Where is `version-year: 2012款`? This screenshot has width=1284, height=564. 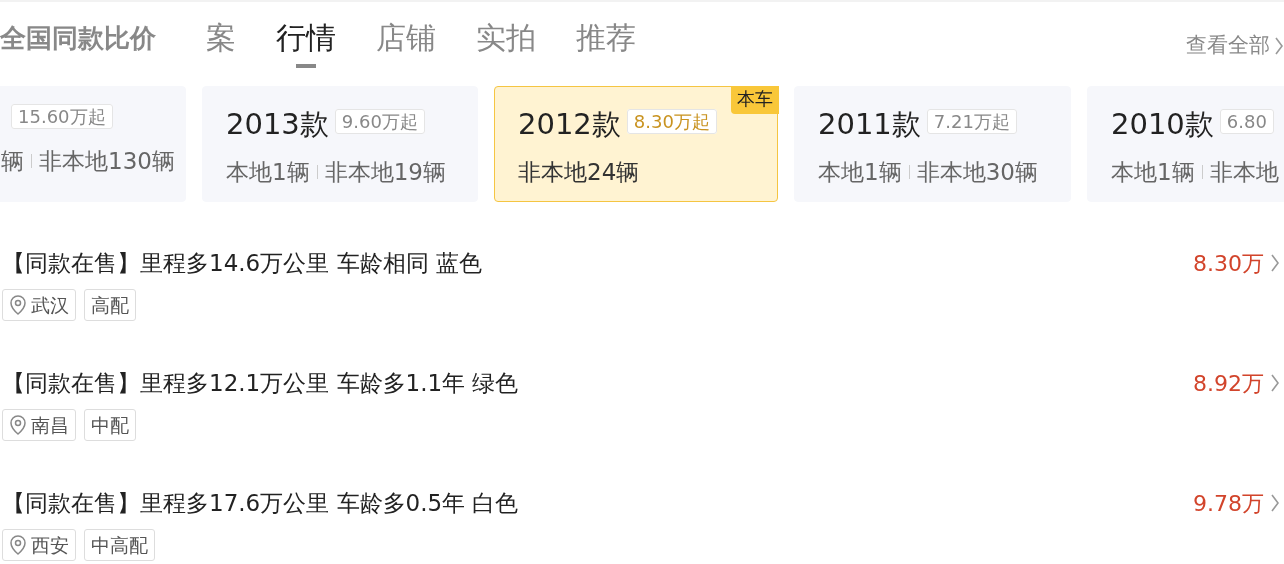
version-year: 2012款 is located at coordinates (569, 124).